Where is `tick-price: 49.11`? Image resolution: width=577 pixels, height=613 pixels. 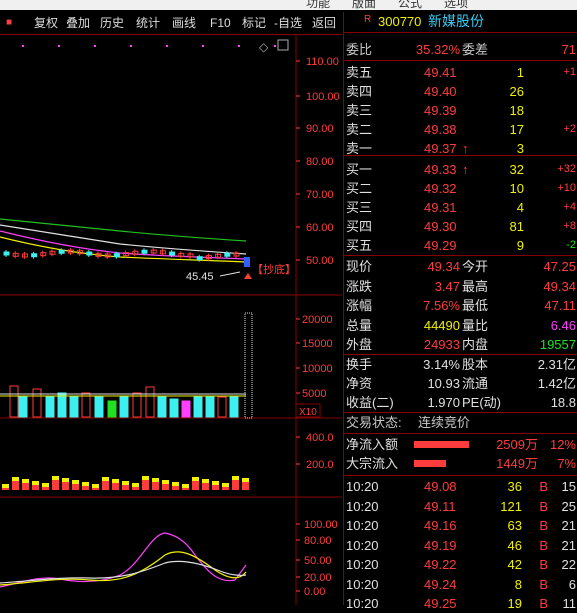 tick-price: 49.11 is located at coordinates (440, 506).